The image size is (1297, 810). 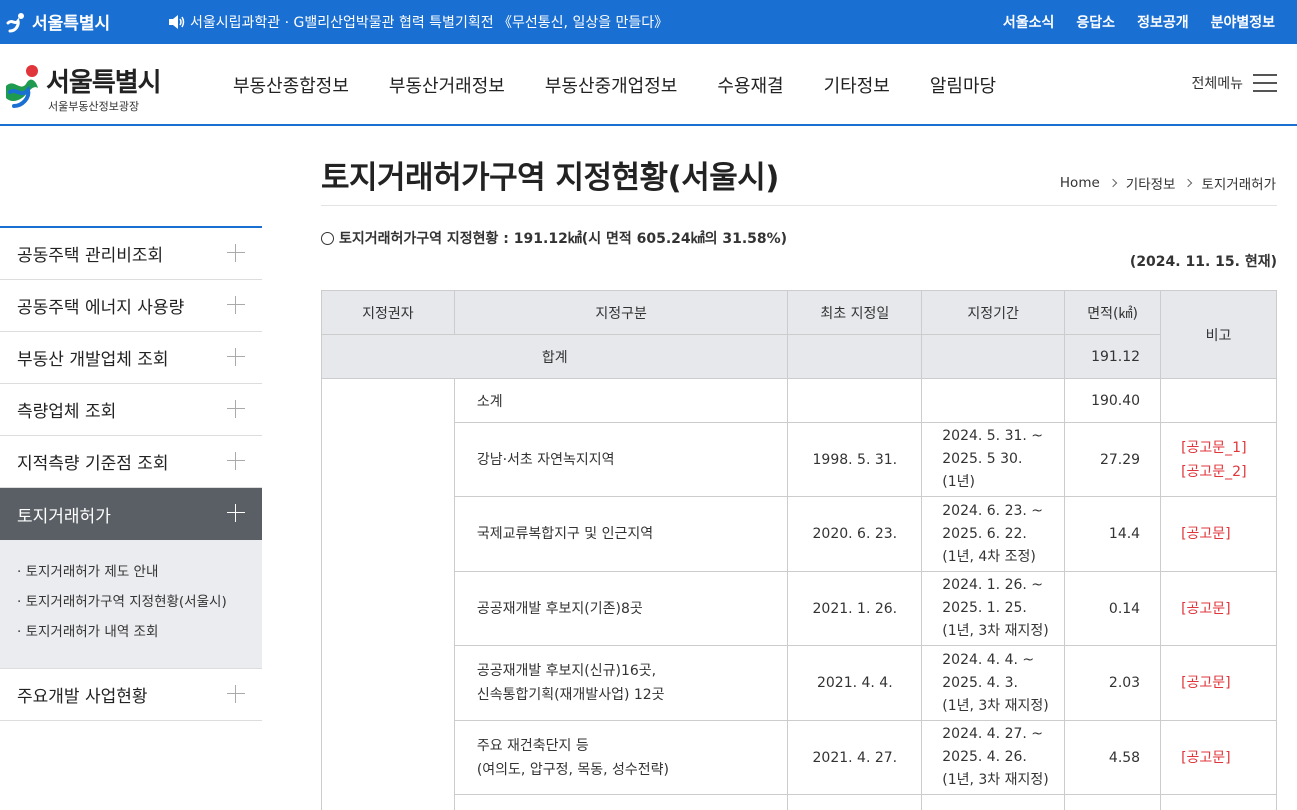 What do you see at coordinates (1113, 400) in the screenshot?
I see `subtotal-area: 190.40` at bounding box center [1113, 400].